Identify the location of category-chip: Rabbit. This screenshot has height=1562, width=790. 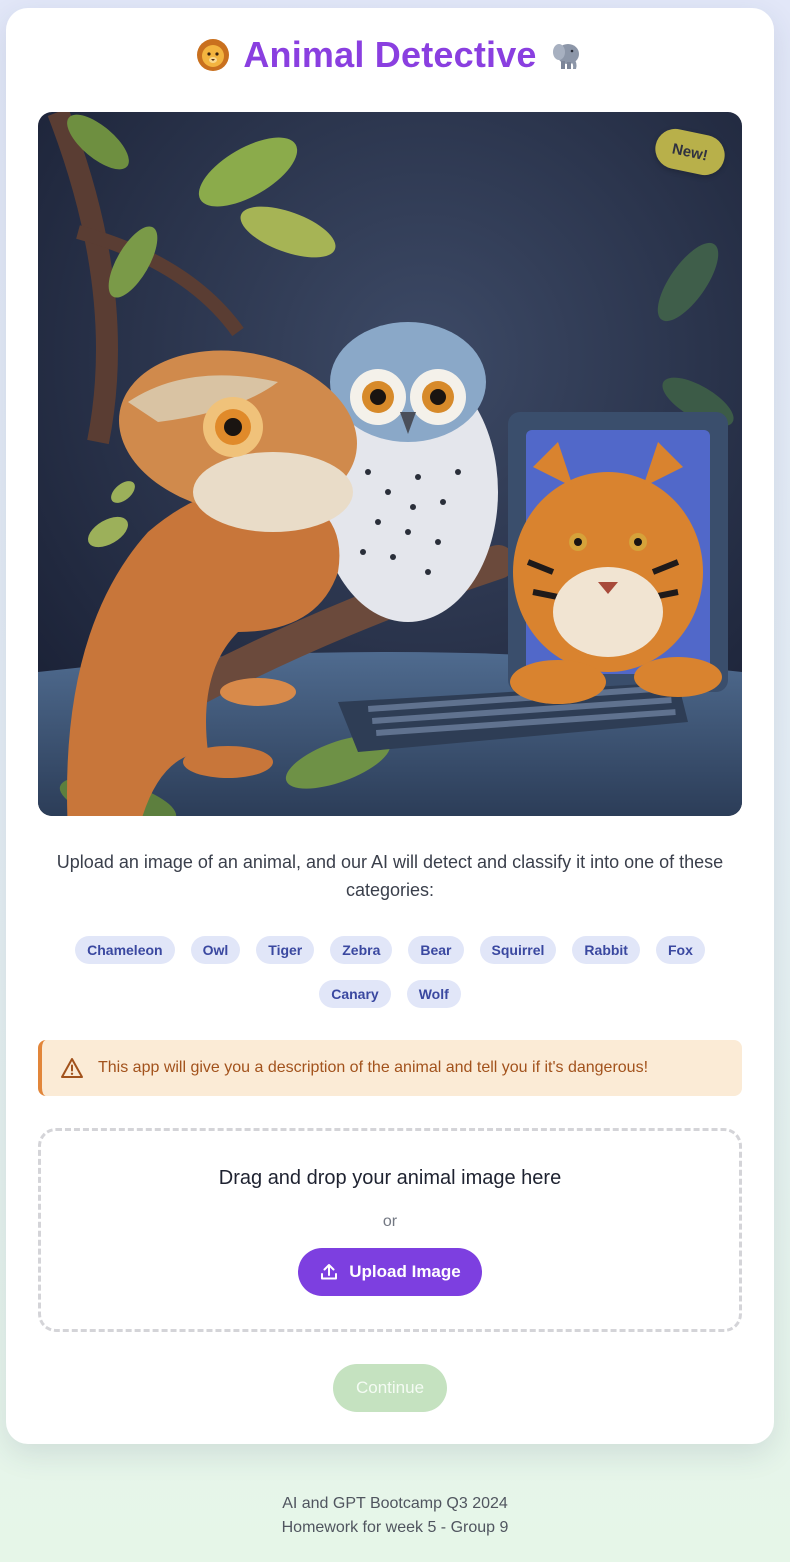
(606, 950).